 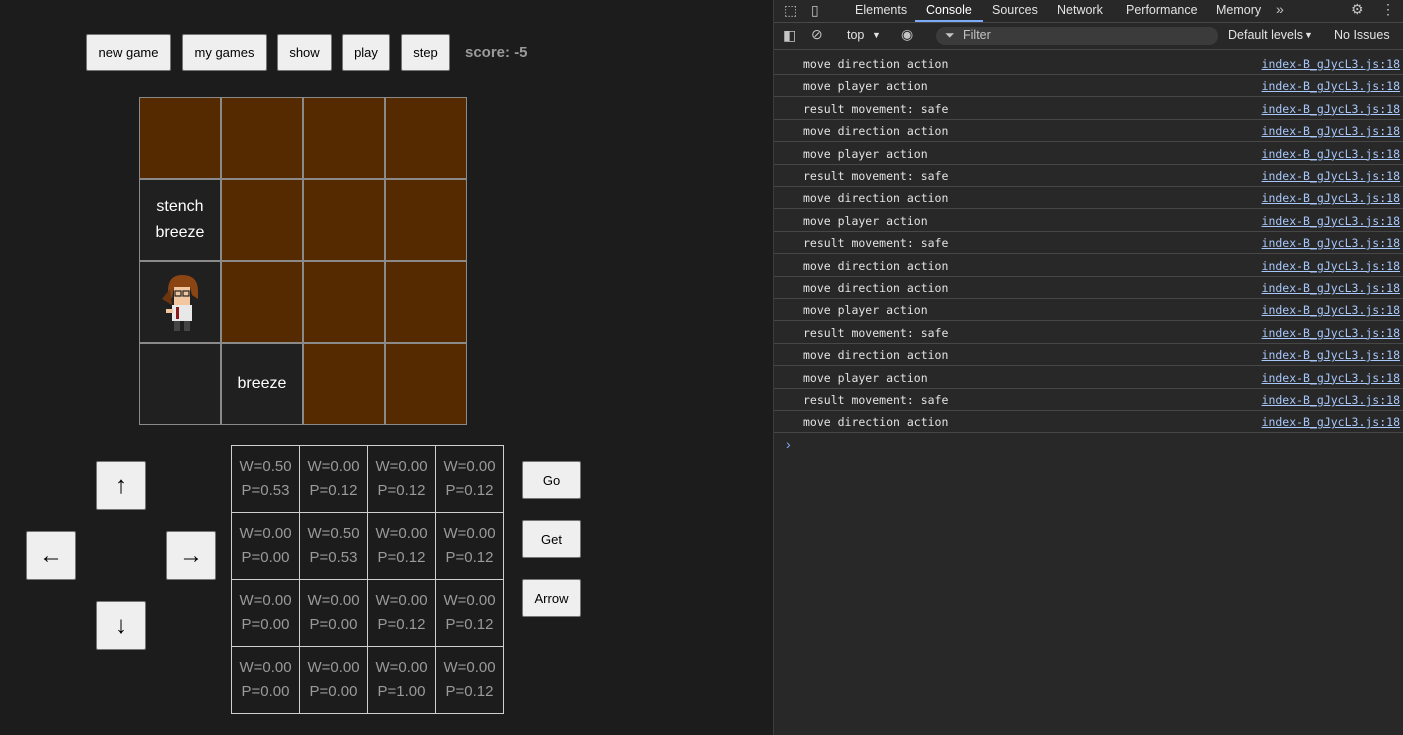 What do you see at coordinates (333, 533) in the screenshot?
I see `wumpus-prob: W=0.50` at bounding box center [333, 533].